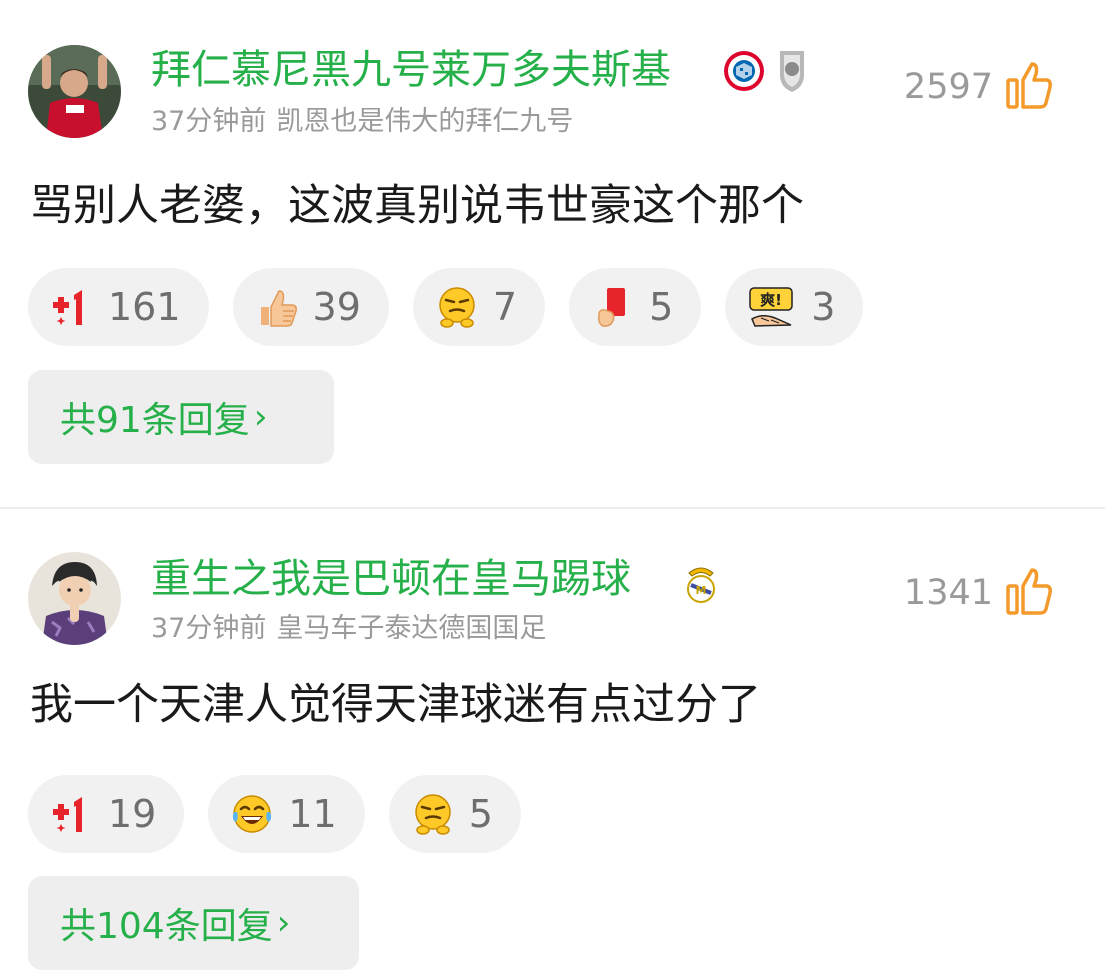 This screenshot has width=1105, height=975. I want to click on like-button: 2597, so click(978, 87).